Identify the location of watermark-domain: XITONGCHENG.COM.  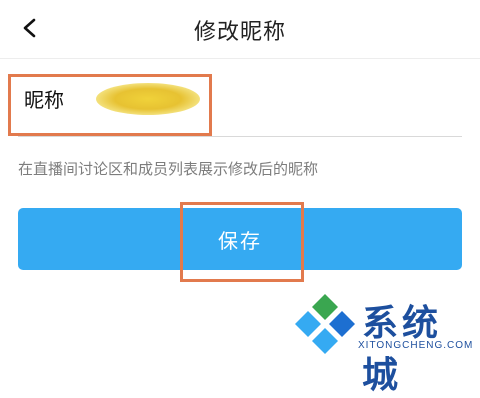
(416, 345).